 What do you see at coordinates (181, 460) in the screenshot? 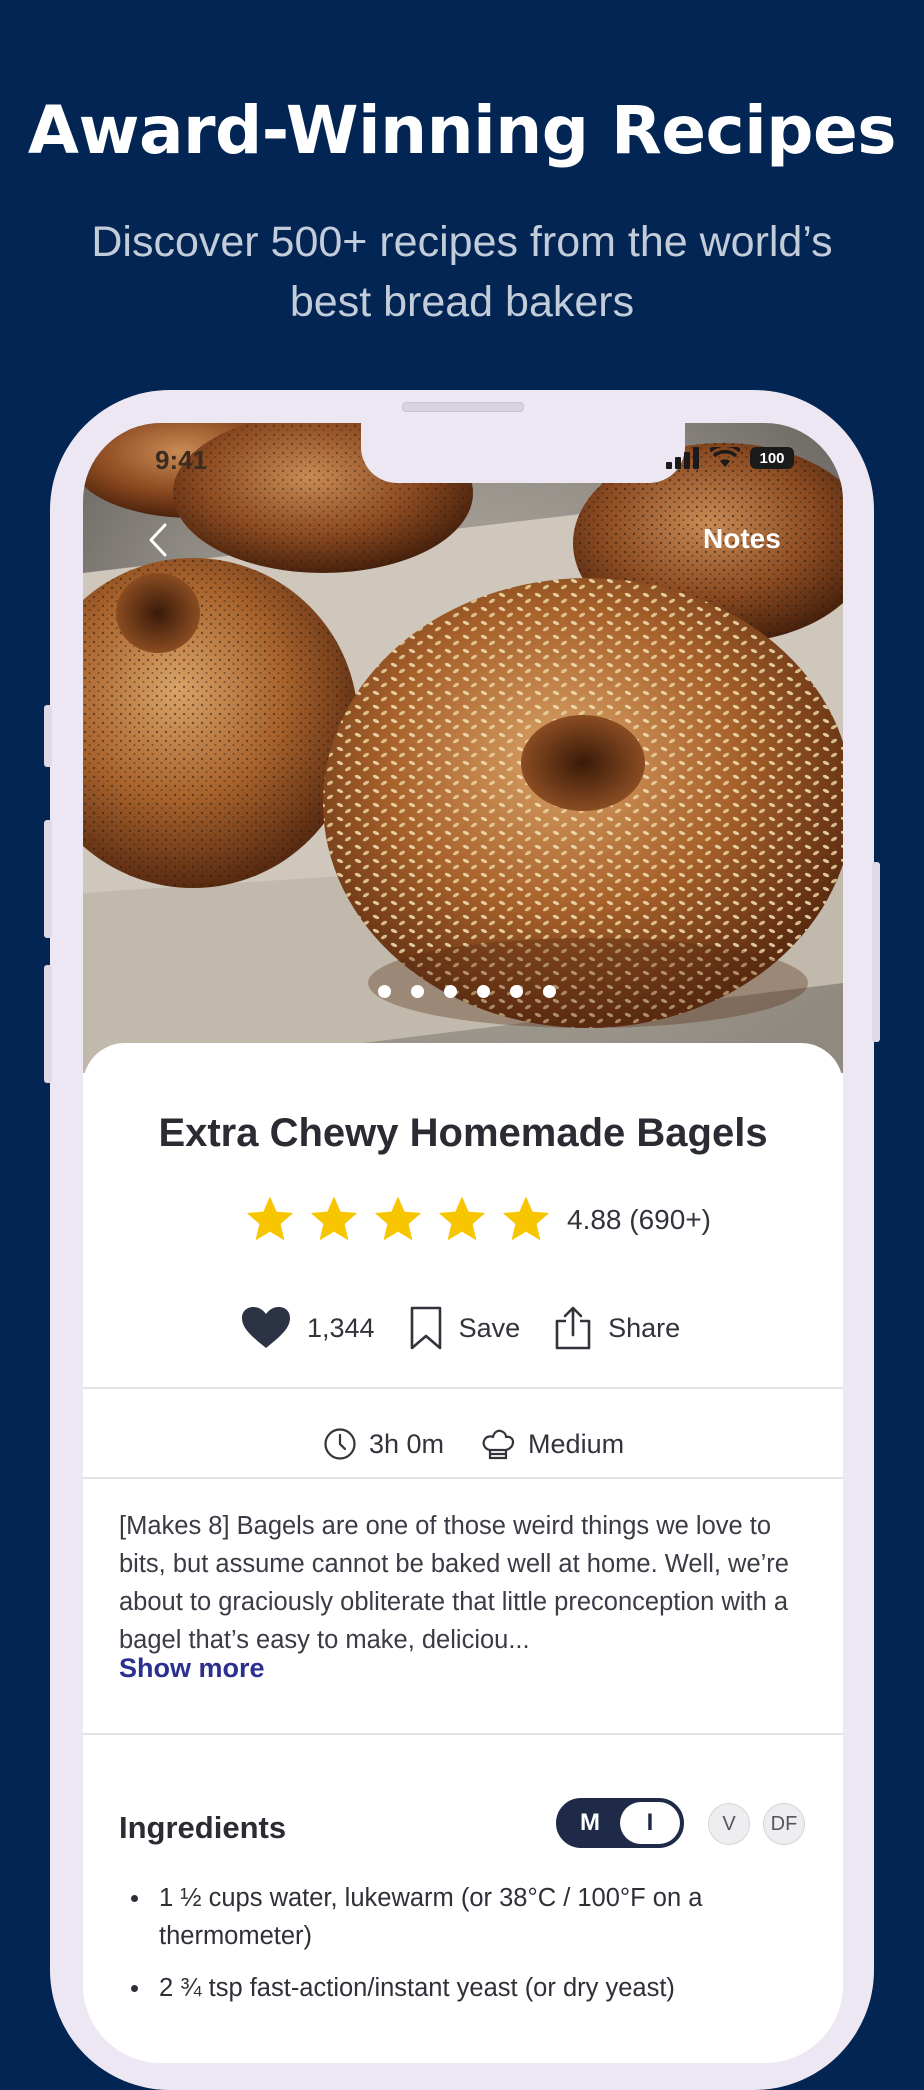
I see `status-time: 9:41` at bounding box center [181, 460].